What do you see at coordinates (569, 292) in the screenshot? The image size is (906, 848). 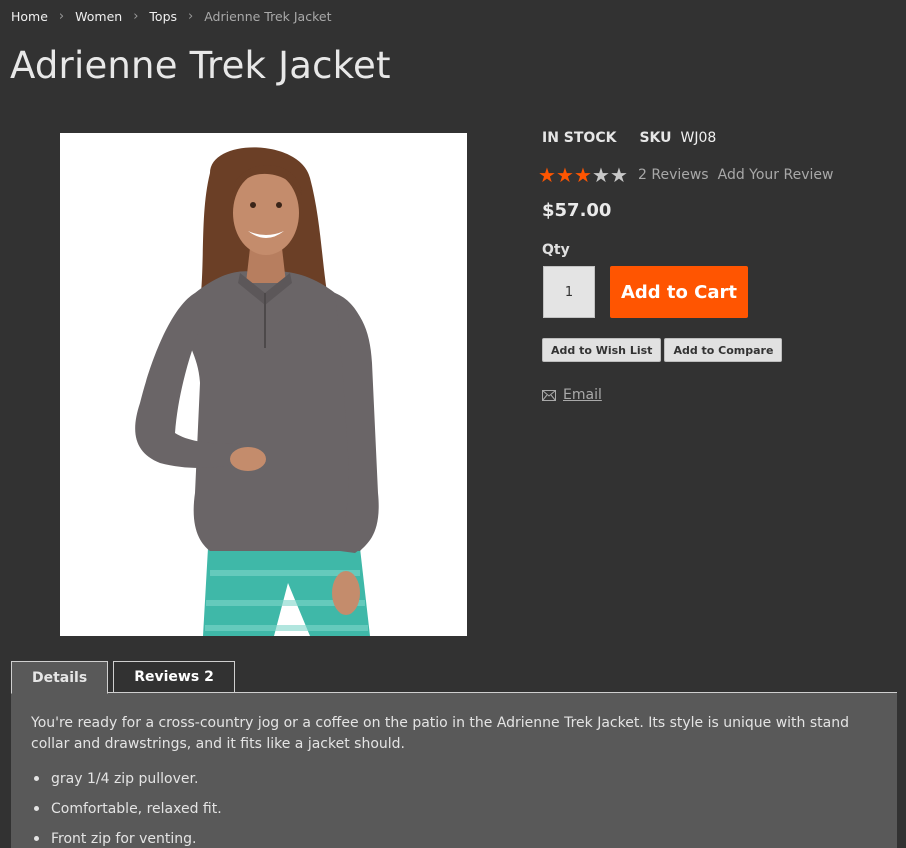 I see `qty-input` at bounding box center [569, 292].